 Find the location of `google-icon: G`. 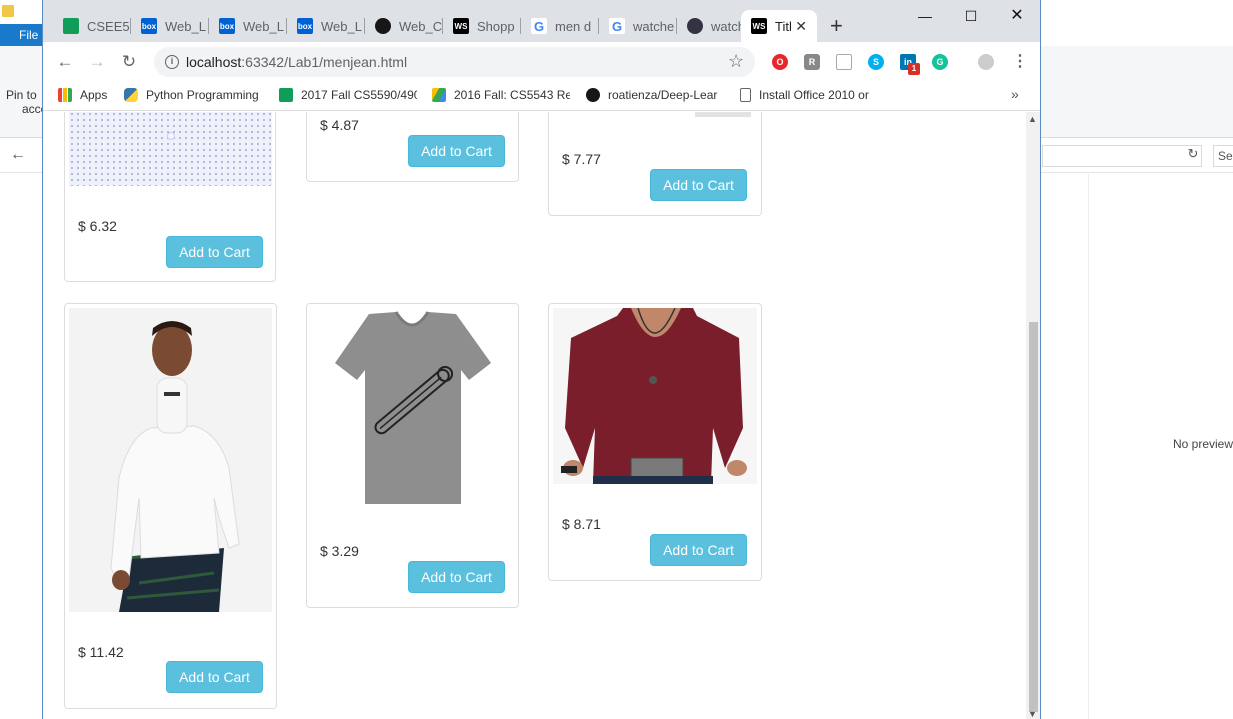

google-icon: G is located at coordinates (539, 26).